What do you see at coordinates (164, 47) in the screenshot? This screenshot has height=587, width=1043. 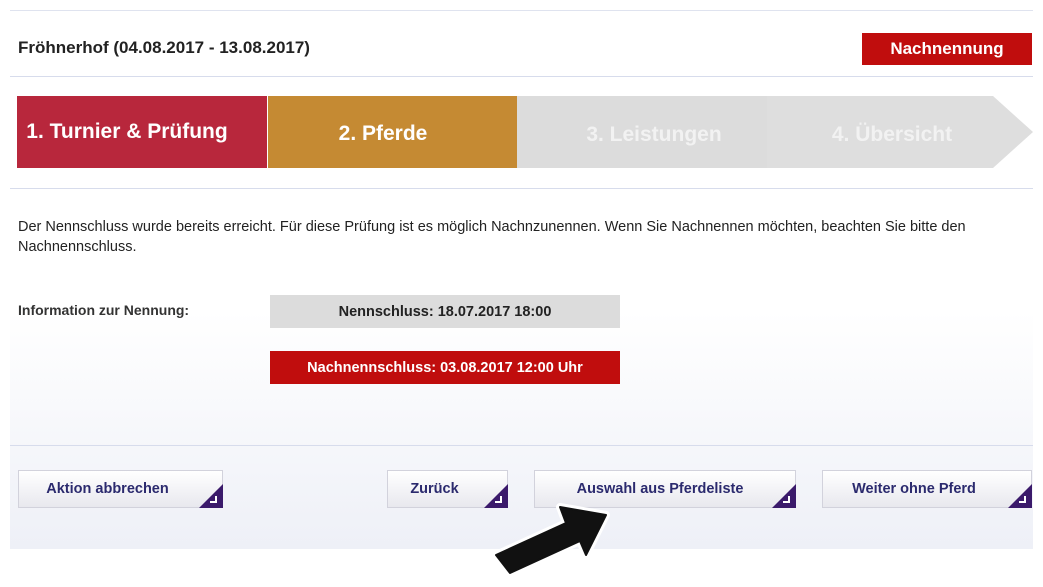 I see `page-title: Fröhnerhof (04.08.2017 - 13.08.2017)` at bounding box center [164, 47].